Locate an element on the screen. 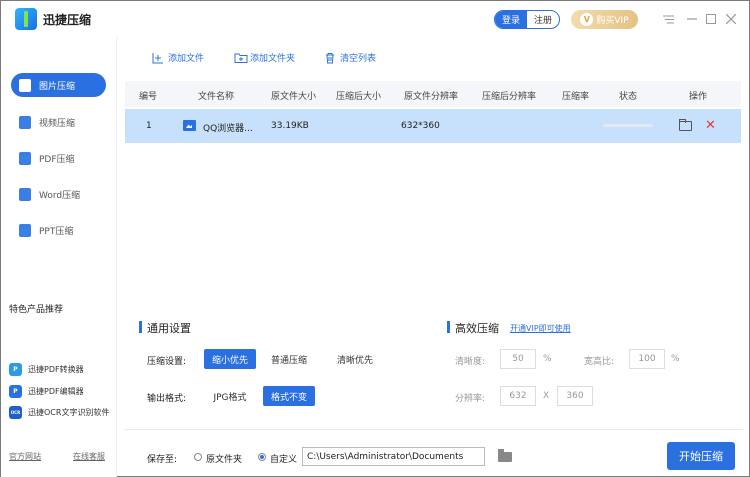  resolution-width-input: 632 is located at coordinates (518, 396).